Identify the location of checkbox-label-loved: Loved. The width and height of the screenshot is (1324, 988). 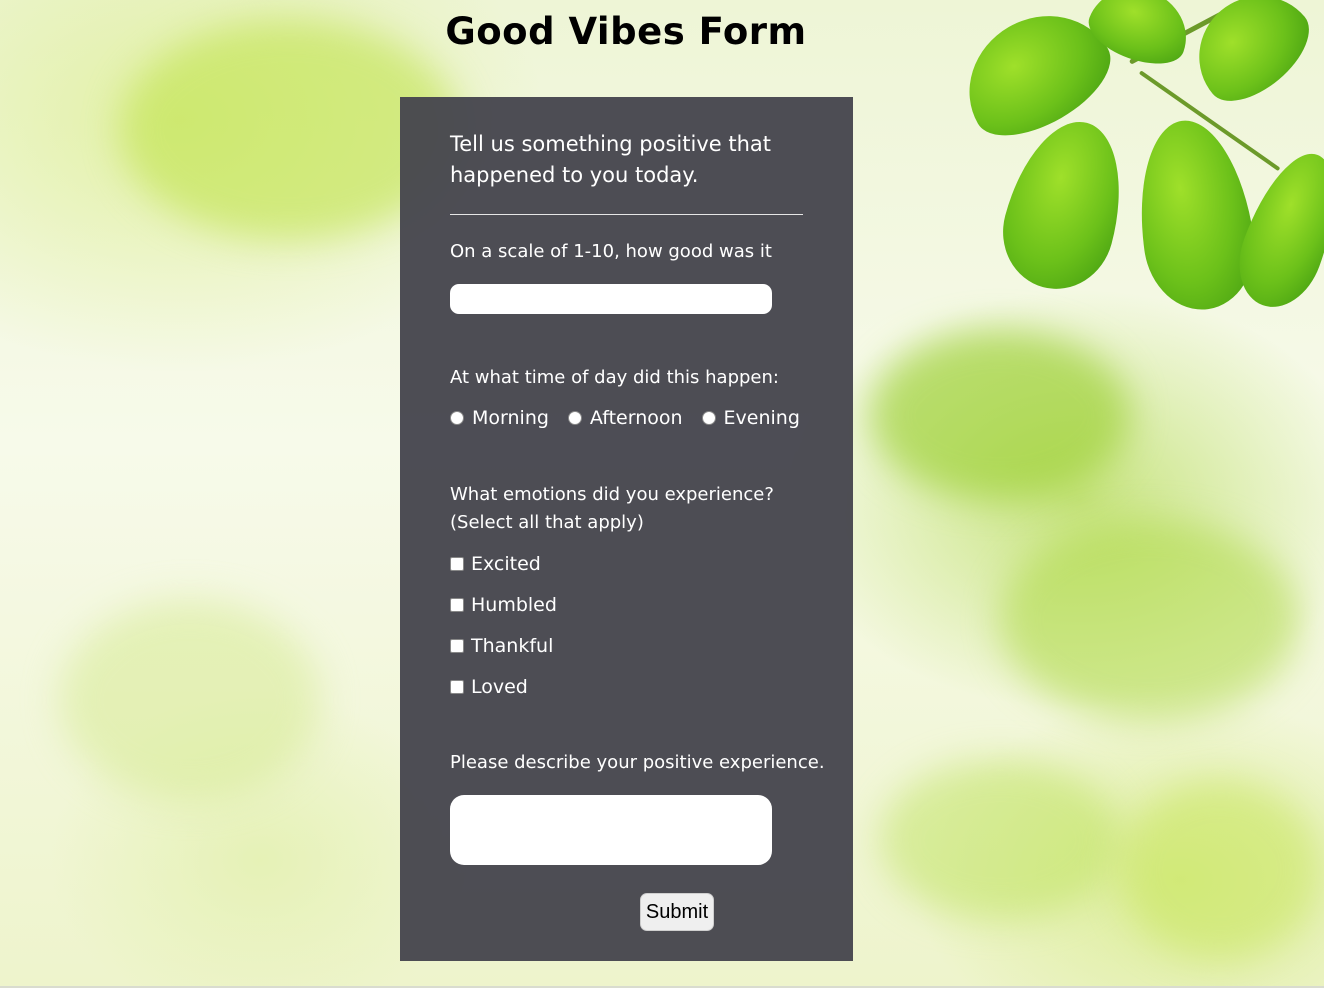
(499, 687).